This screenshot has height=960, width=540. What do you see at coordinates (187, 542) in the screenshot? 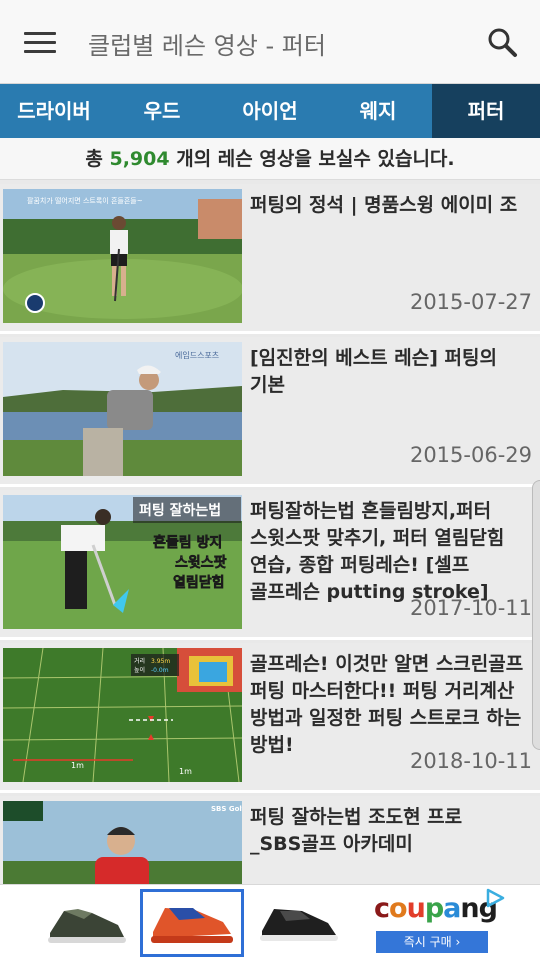
I see `thumbnail-caption: 흔들림 방지` at bounding box center [187, 542].